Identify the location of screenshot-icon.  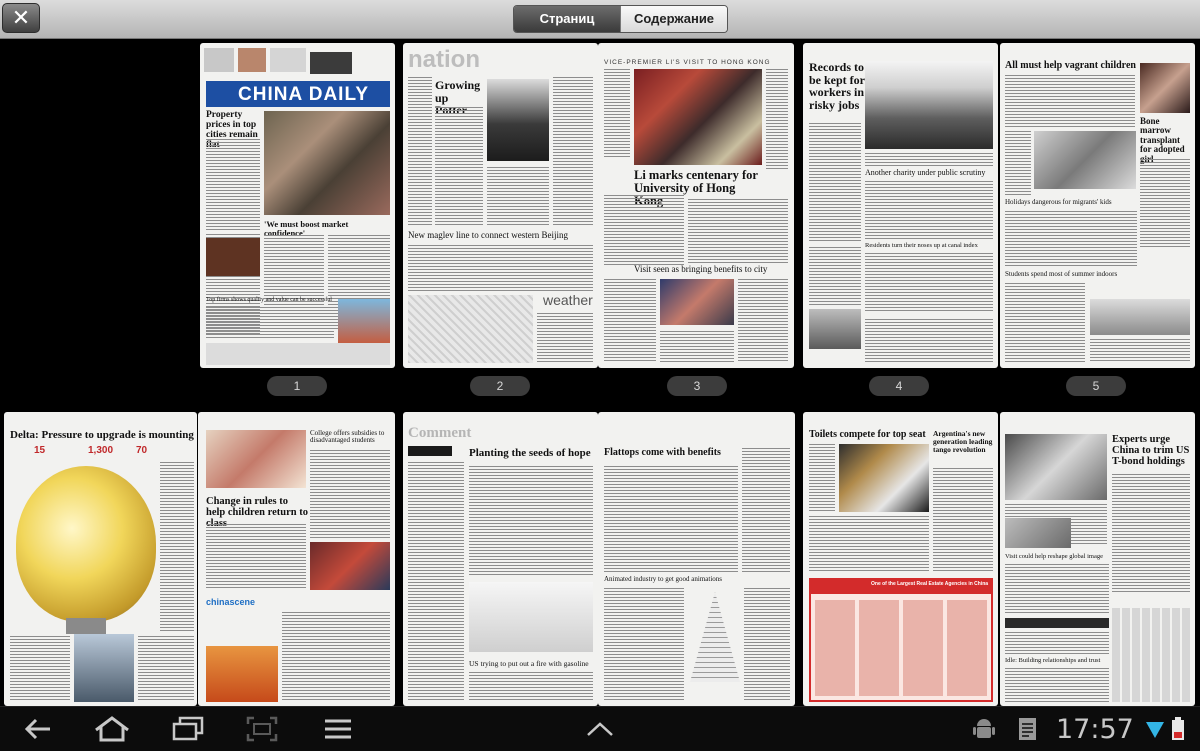
(262, 729).